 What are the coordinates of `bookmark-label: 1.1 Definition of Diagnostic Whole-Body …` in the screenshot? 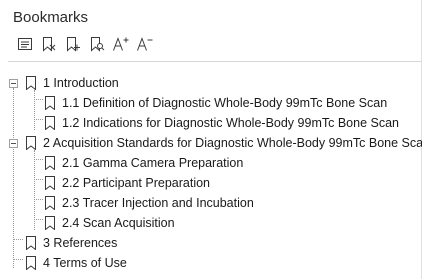 It's located at (225, 103).